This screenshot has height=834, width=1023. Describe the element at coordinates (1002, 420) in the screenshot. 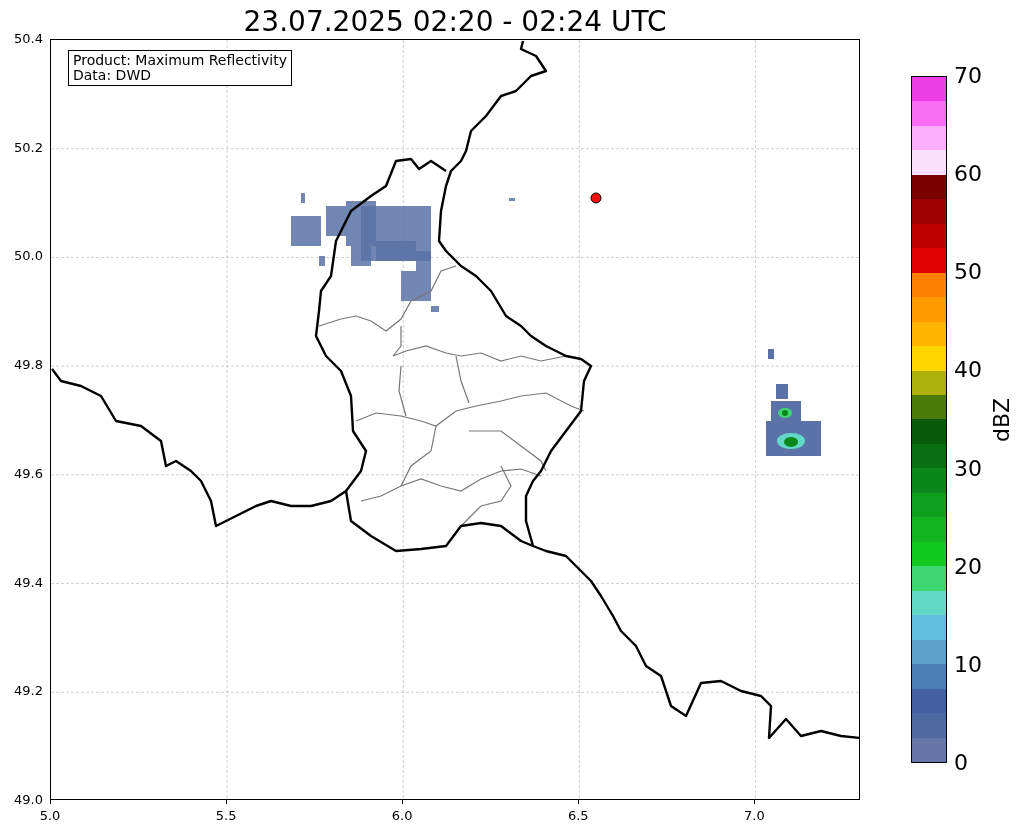

I see `colorbar-label: dBZ` at that location.